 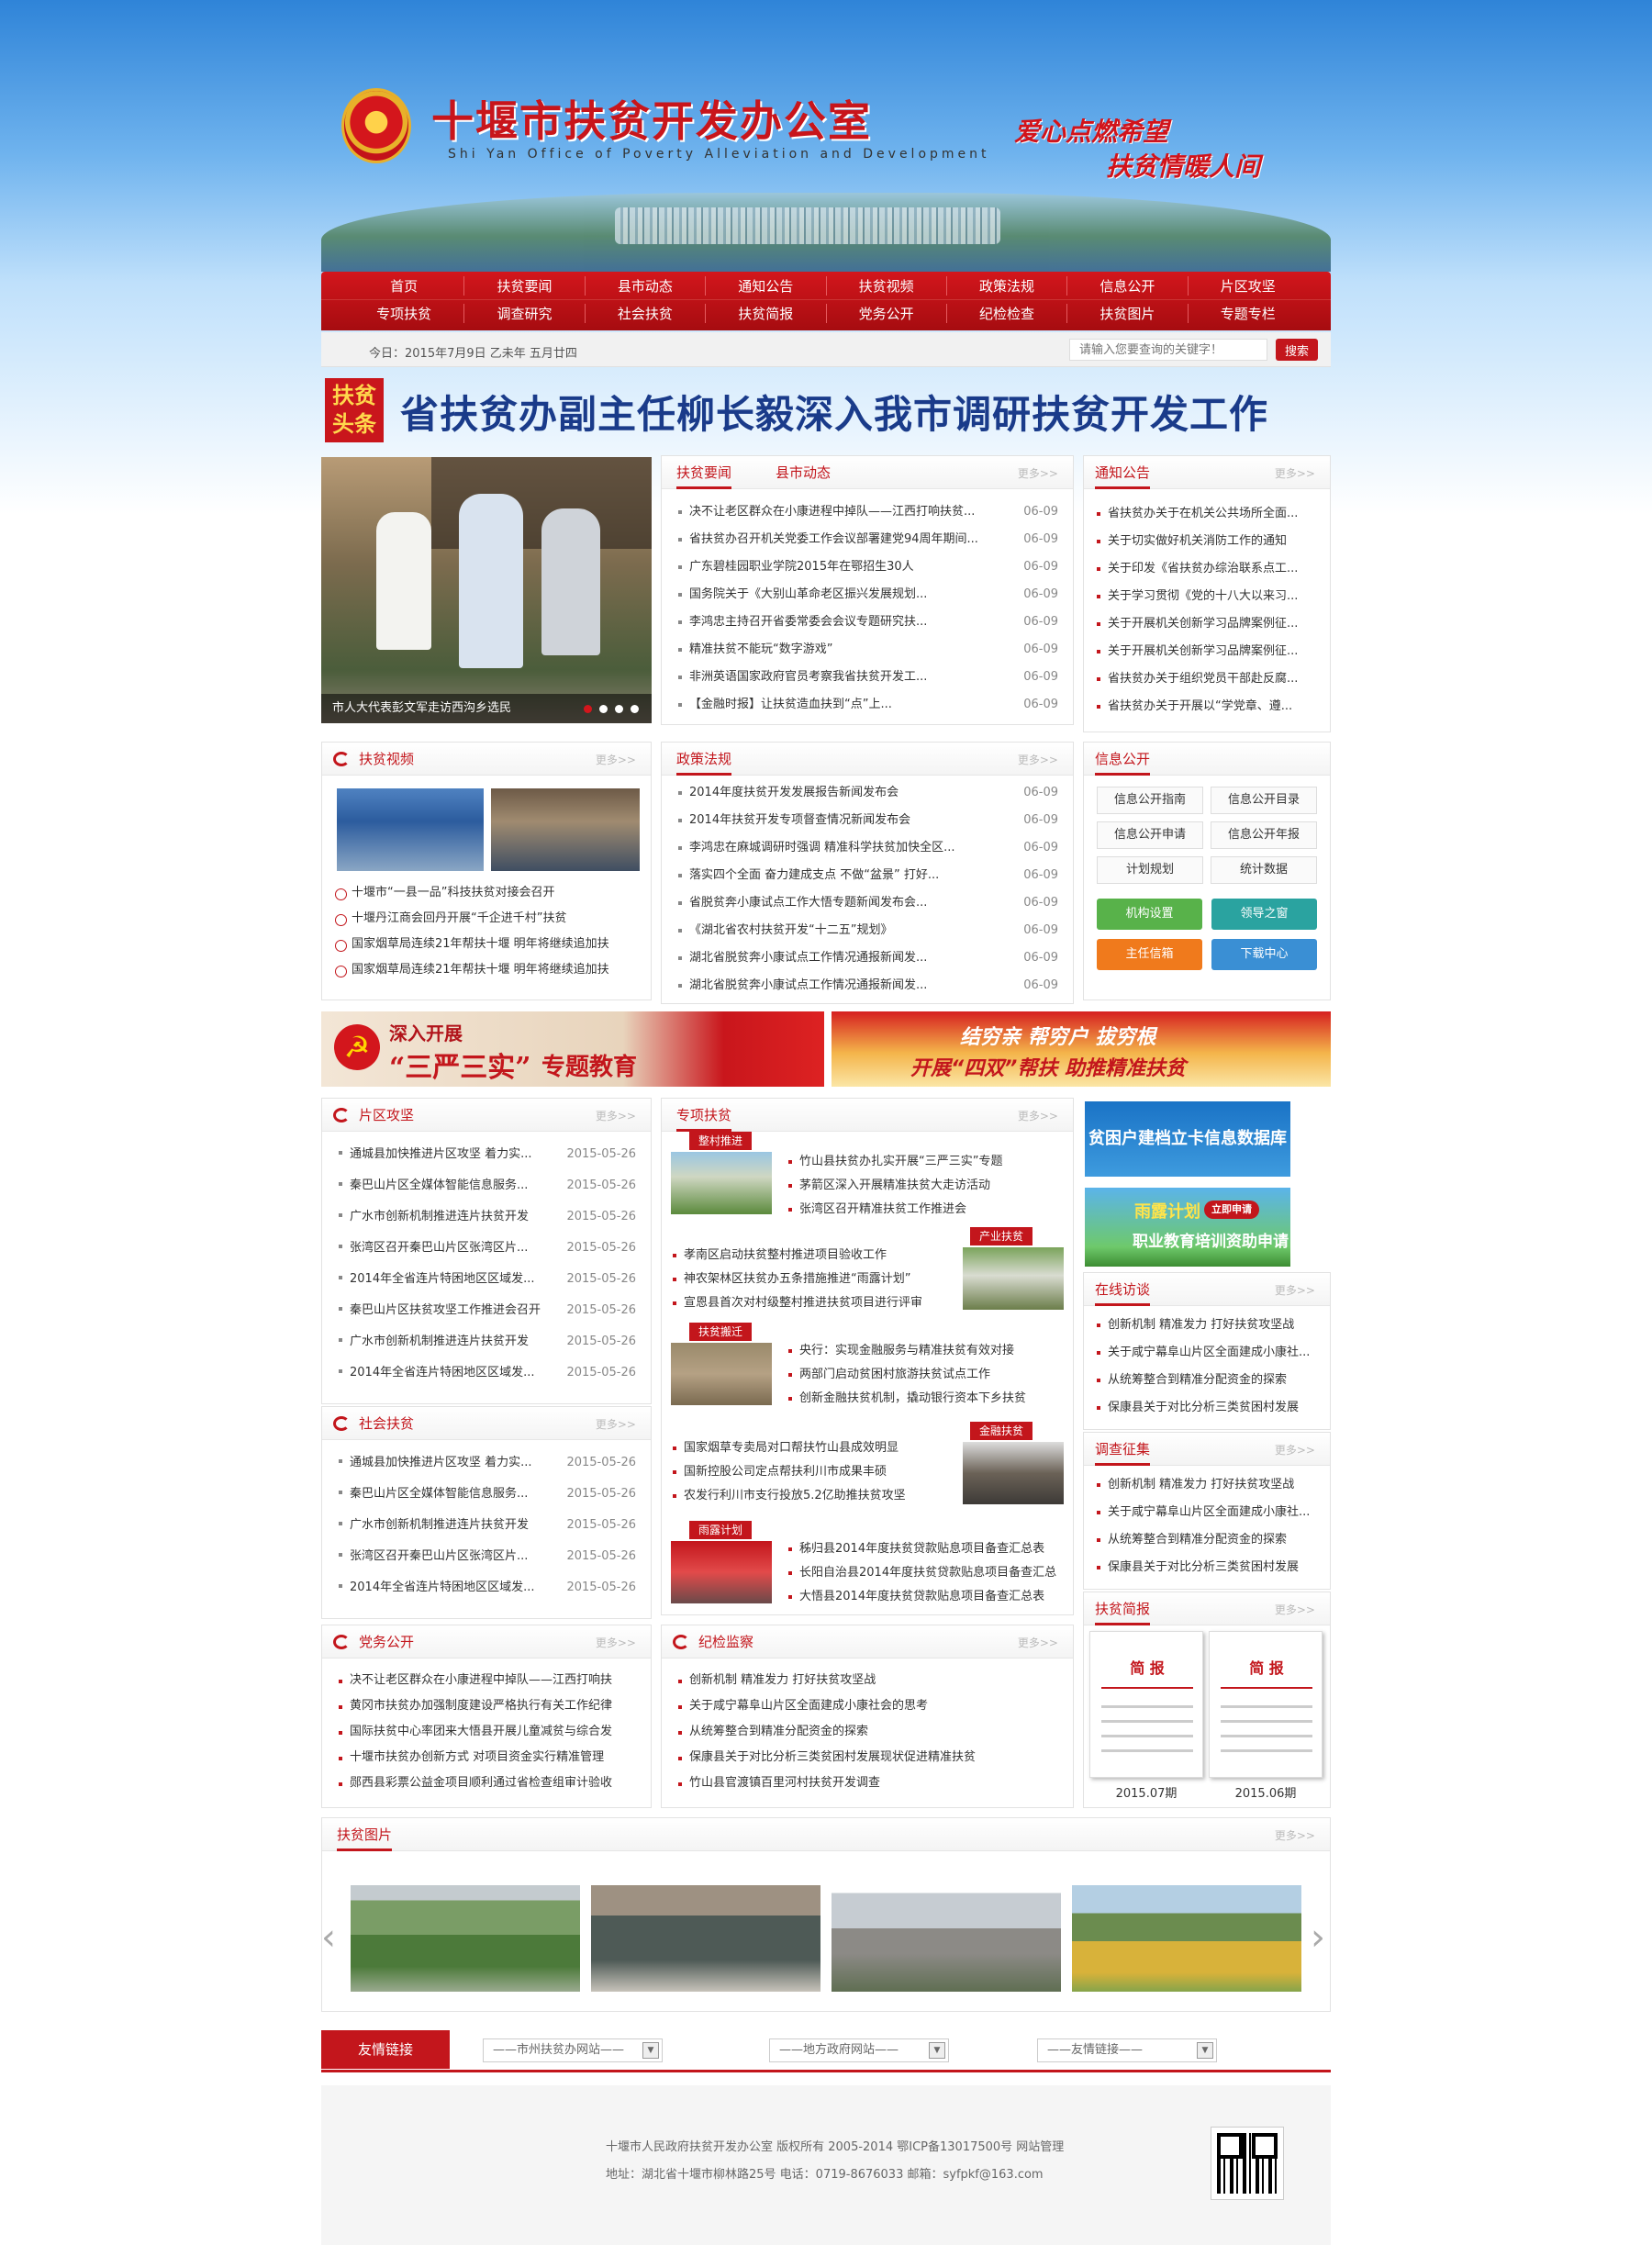 What do you see at coordinates (867, 793) in the screenshot?
I see `list-item: 2014年度扶贫开发发展报告新闻发布会 06-09` at bounding box center [867, 793].